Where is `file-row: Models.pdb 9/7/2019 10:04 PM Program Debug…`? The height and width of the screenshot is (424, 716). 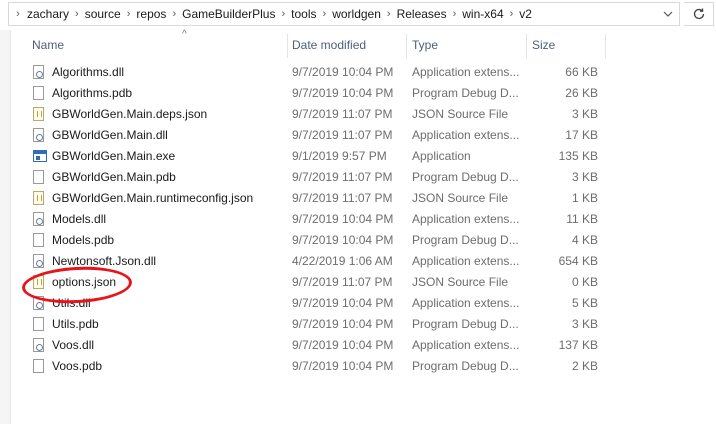
file-row: Models.pdb 9/7/2019 10:04 PM Program Debug… is located at coordinates (358, 240).